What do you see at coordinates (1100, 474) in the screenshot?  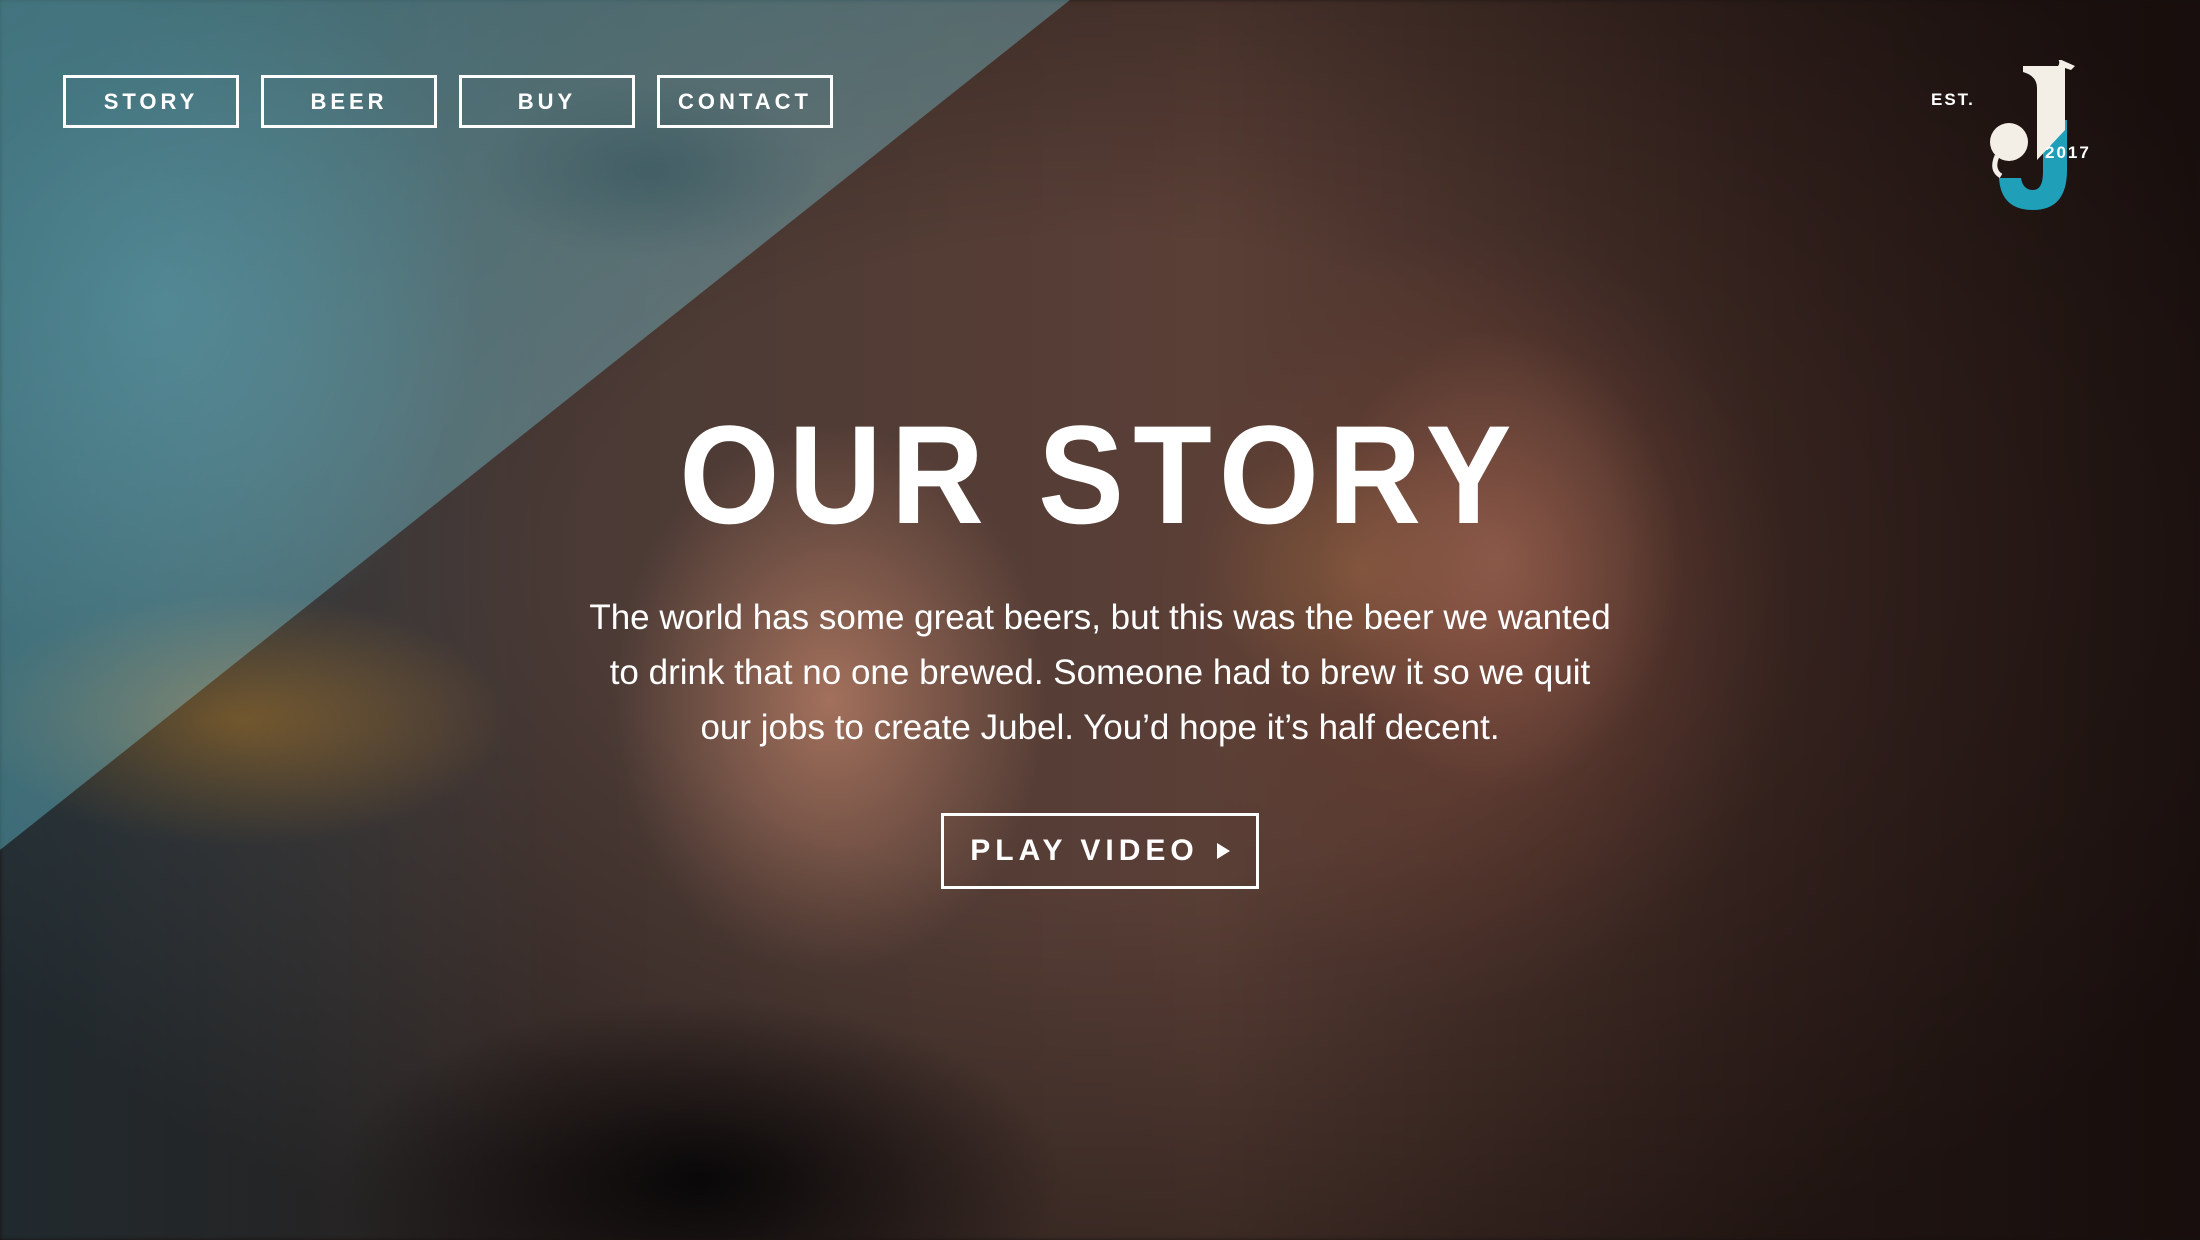 I see `page-title: OUR STORY` at bounding box center [1100, 474].